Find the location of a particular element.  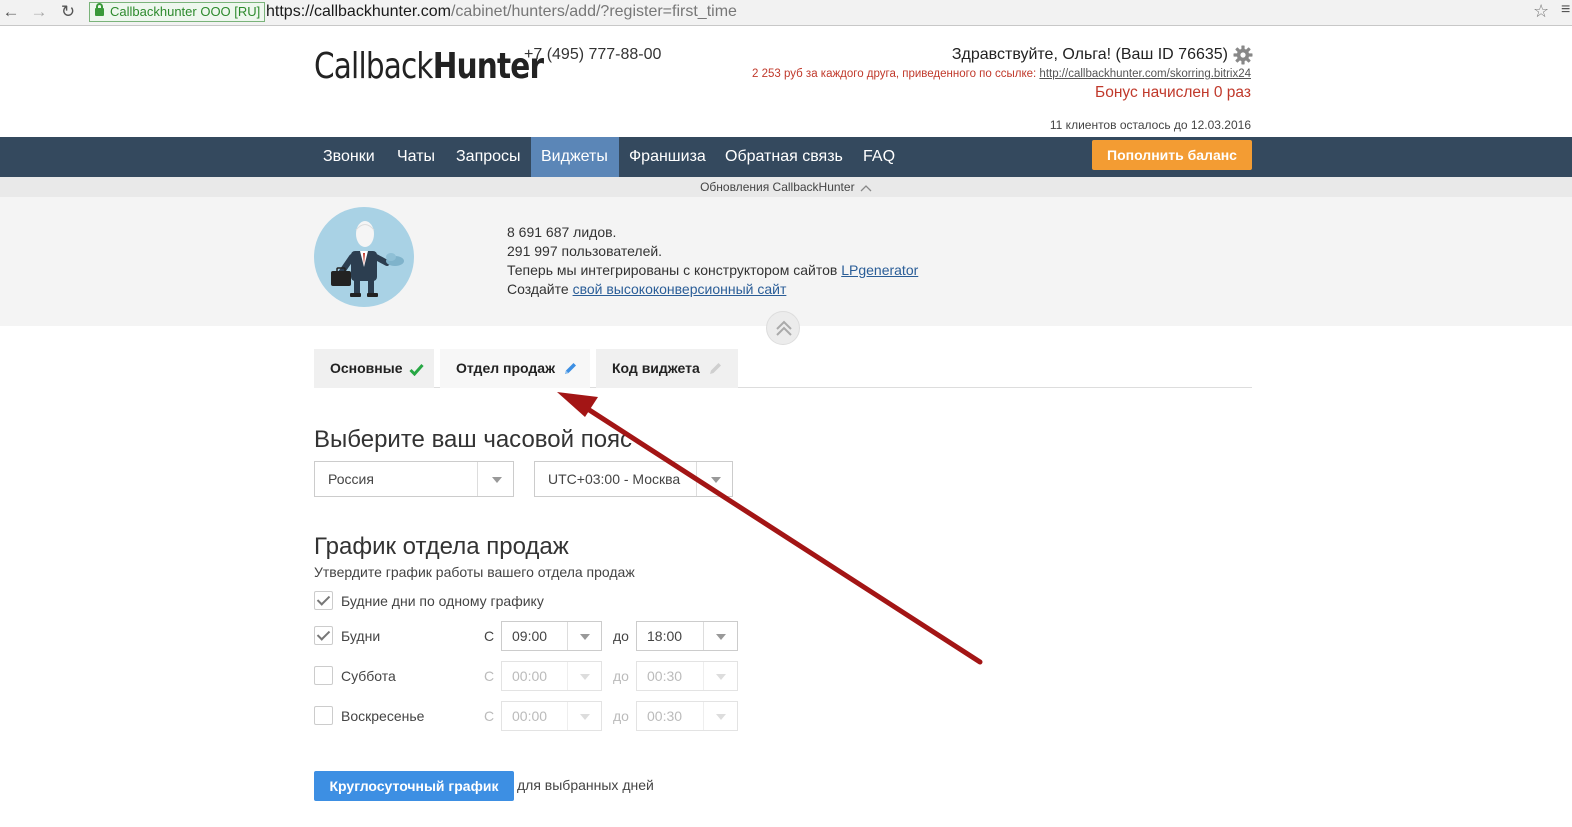

support-phone: +7 (495) 777-88-00 is located at coordinates (593, 54).